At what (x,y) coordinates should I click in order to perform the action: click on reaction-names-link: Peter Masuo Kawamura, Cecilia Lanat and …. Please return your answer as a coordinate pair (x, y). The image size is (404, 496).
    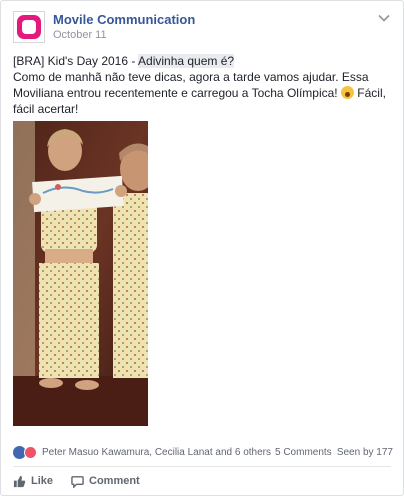
    Looking at the image, I should click on (156, 452).